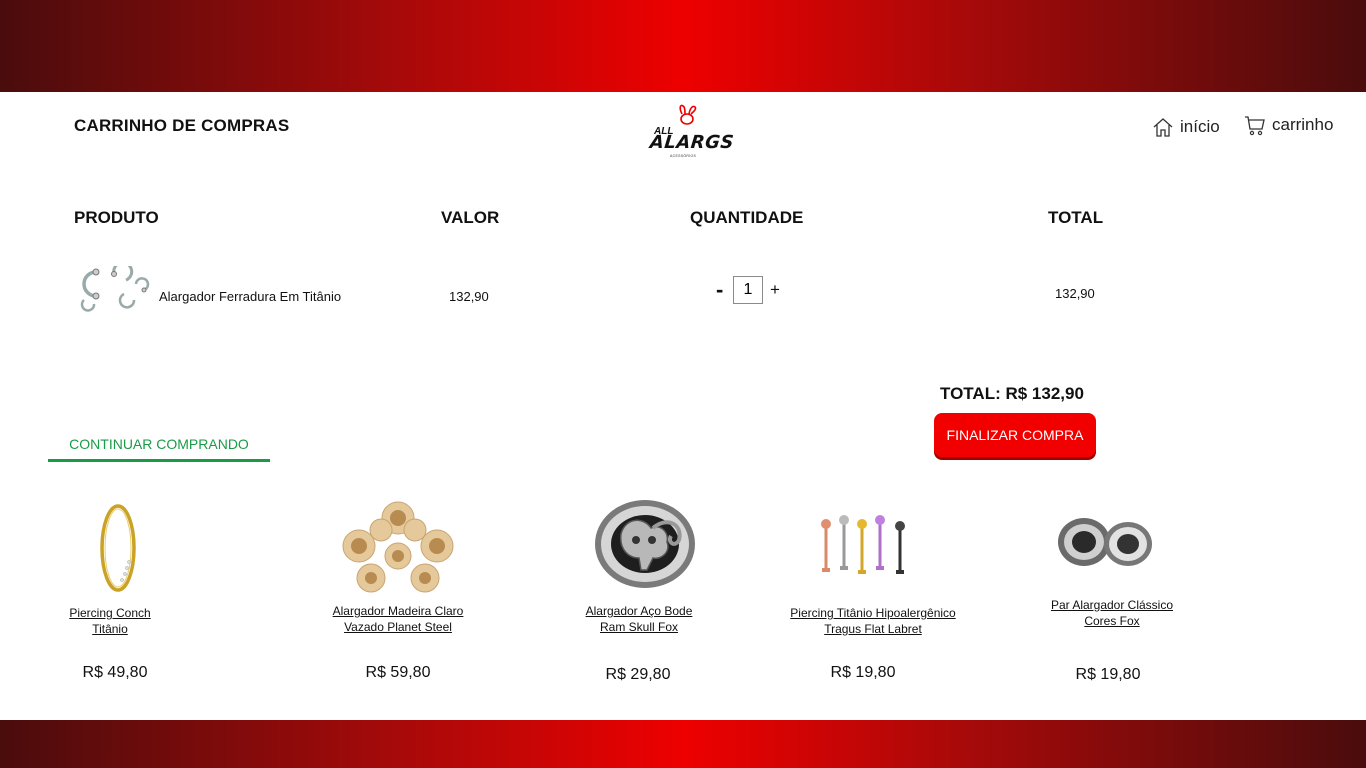  Describe the element at coordinates (692, 142) in the screenshot. I see `logo-brand-text: ALARGS` at that location.